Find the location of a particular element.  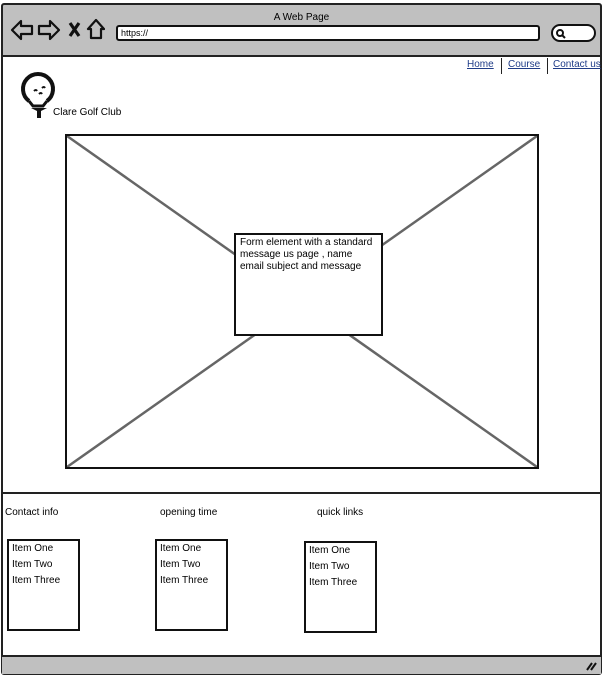

browser-nav-icons is located at coordinates (57, 29).